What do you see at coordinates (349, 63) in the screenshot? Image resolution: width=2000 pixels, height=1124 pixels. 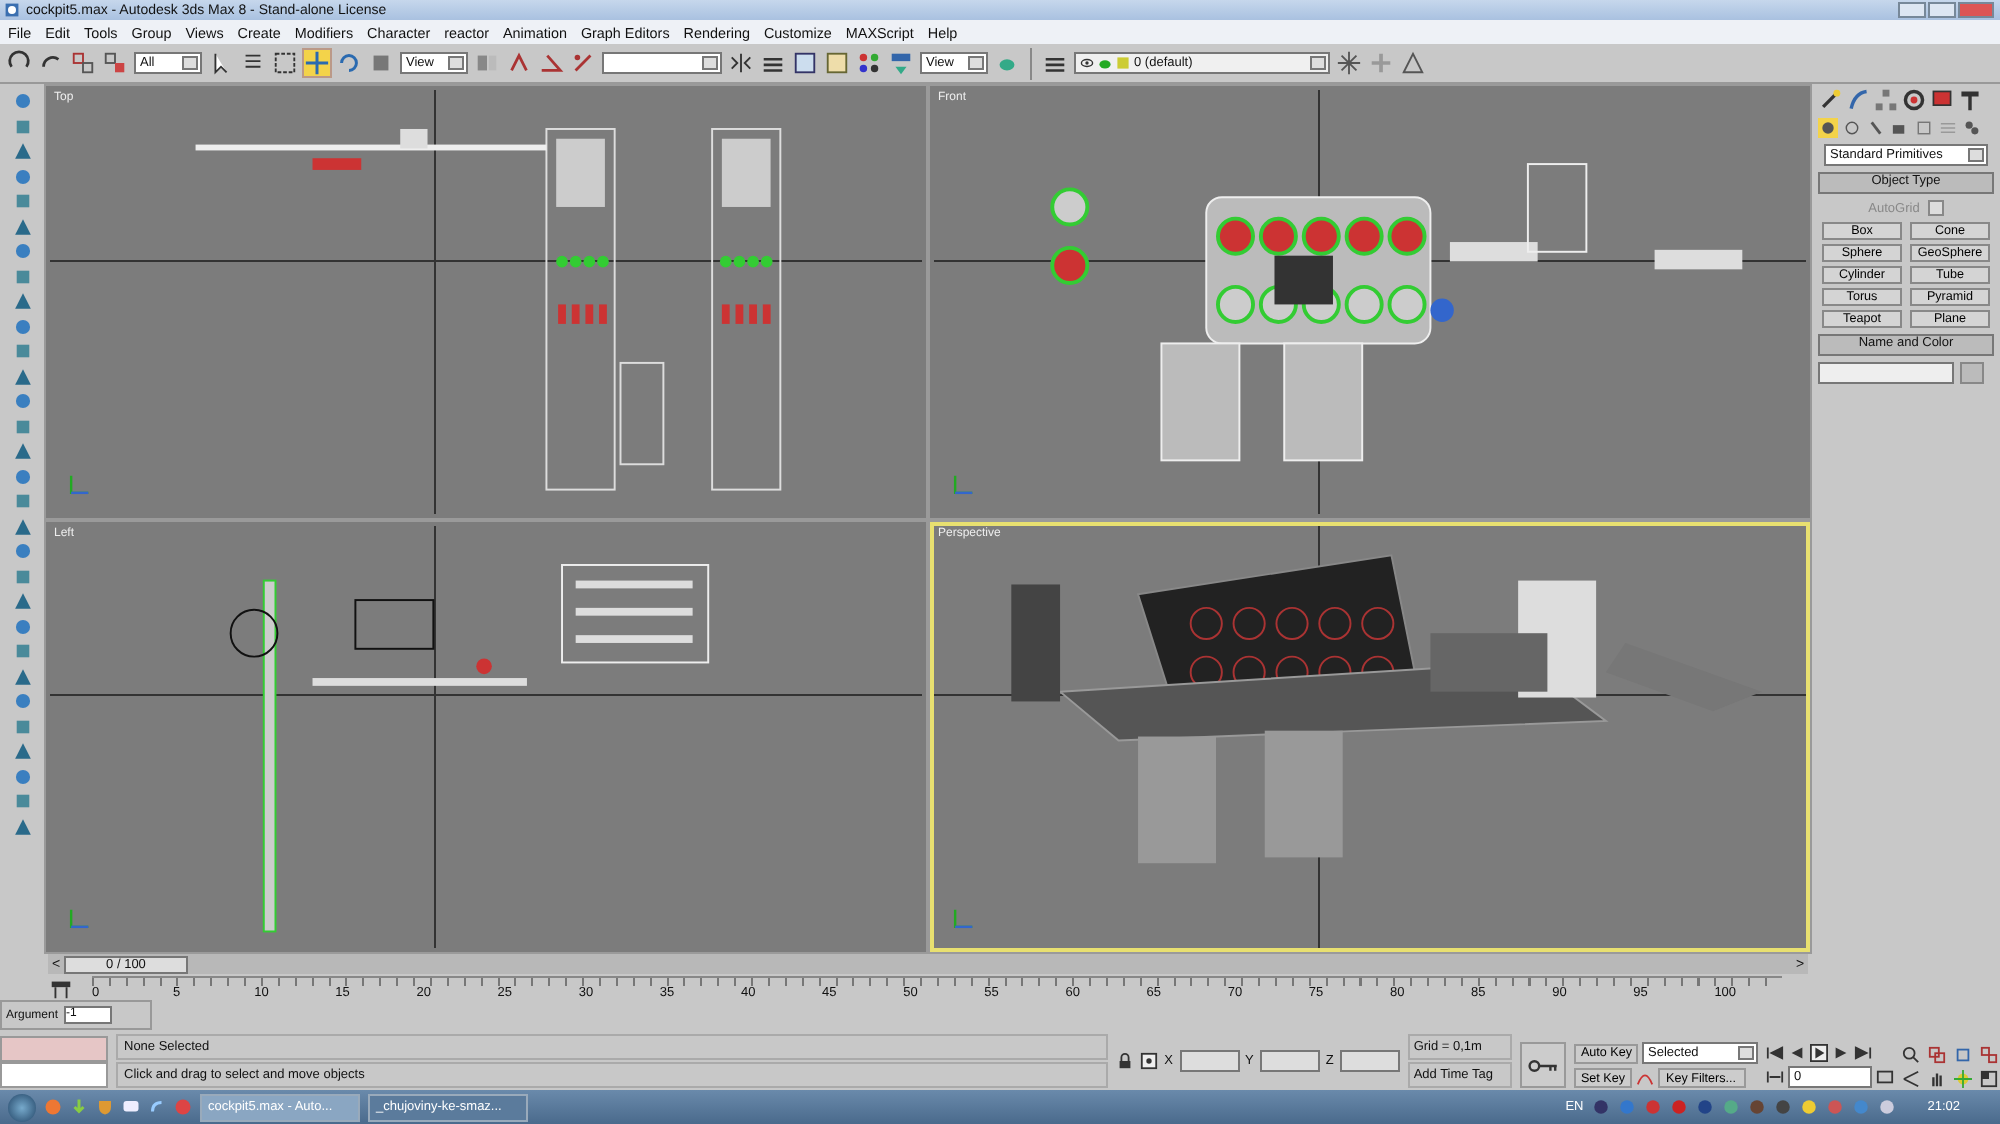 I see `rotate-icon` at bounding box center [349, 63].